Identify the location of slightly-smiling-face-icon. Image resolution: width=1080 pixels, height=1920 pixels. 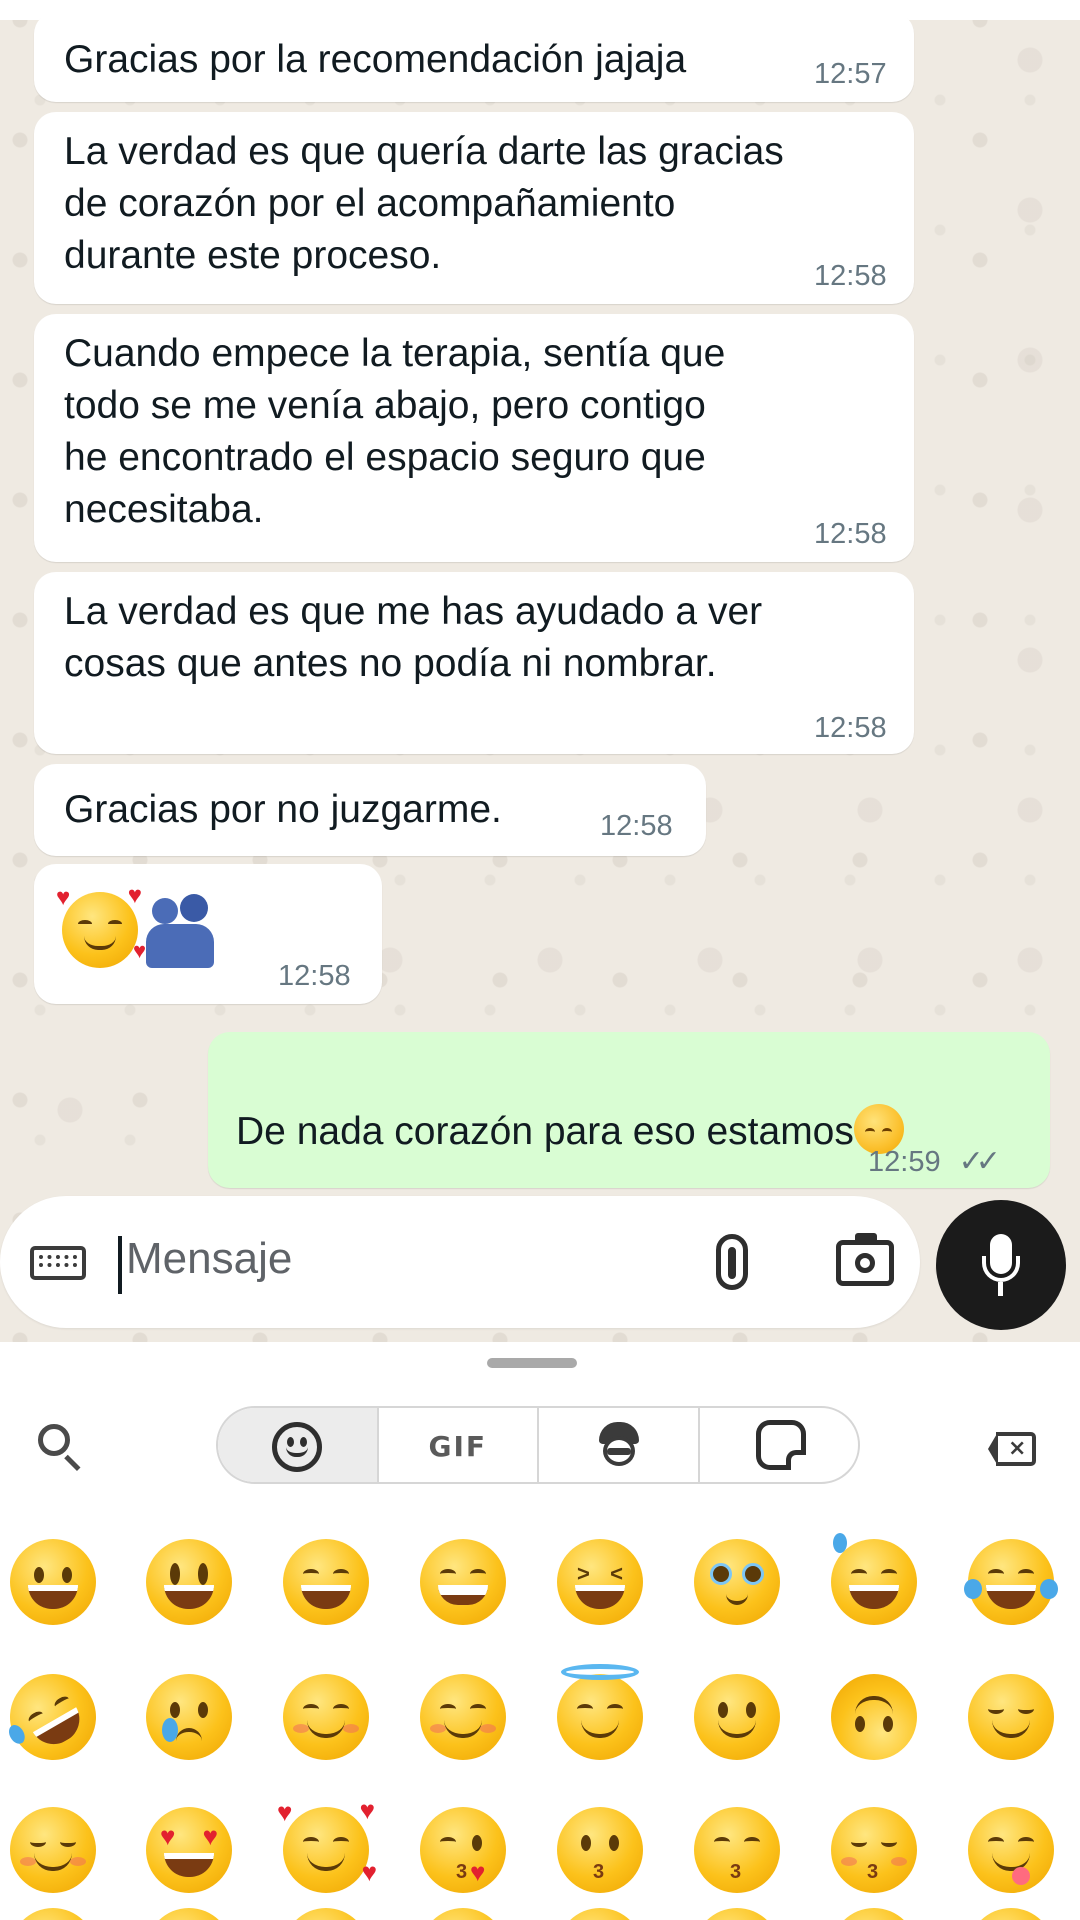
(737, 1717).